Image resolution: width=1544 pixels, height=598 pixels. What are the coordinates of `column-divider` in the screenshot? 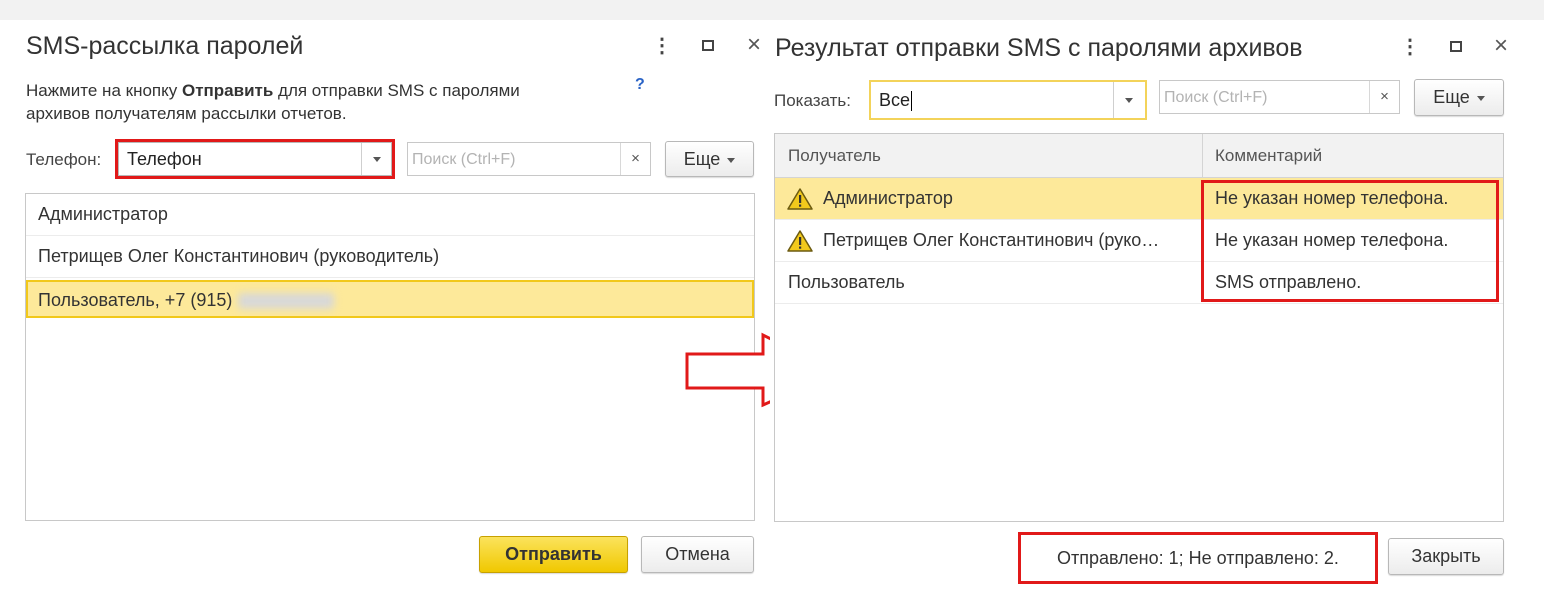 It's located at (1202, 156).